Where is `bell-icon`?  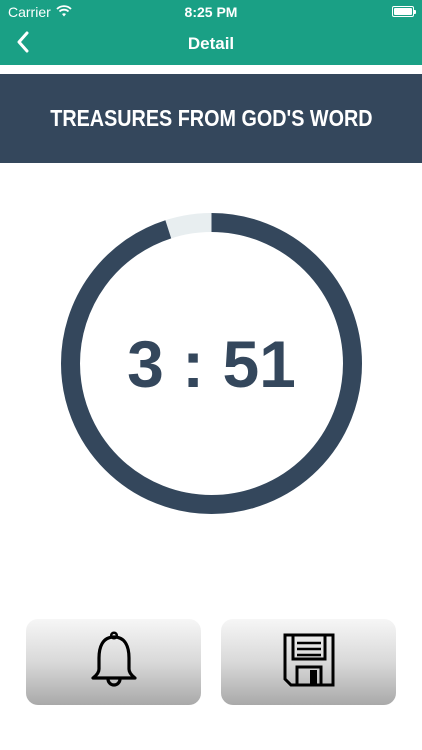 bell-icon is located at coordinates (114, 662).